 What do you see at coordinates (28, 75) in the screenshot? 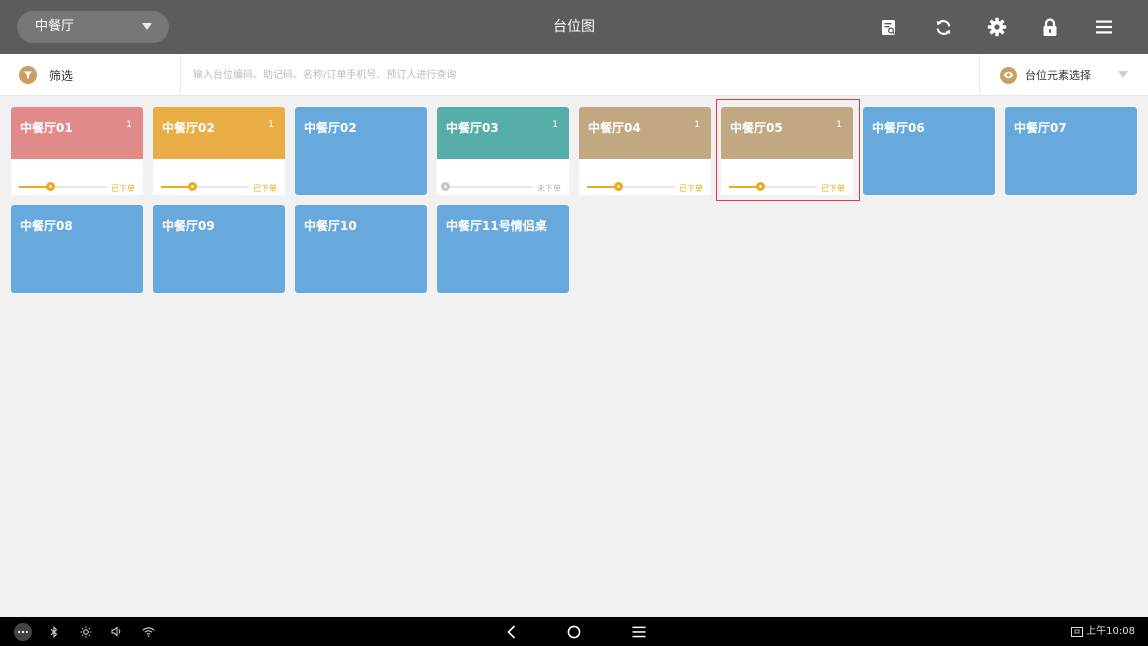
I see `funnel-icon` at bounding box center [28, 75].